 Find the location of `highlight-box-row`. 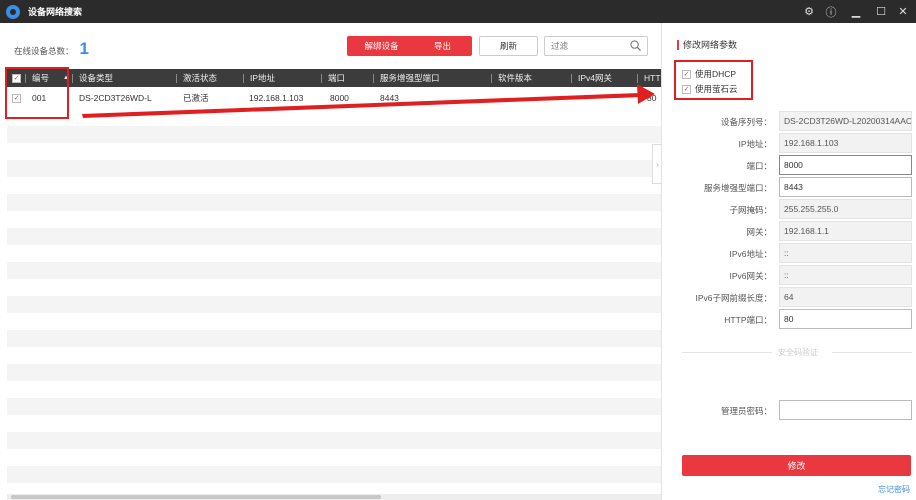

highlight-box-row is located at coordinates (37, 93).